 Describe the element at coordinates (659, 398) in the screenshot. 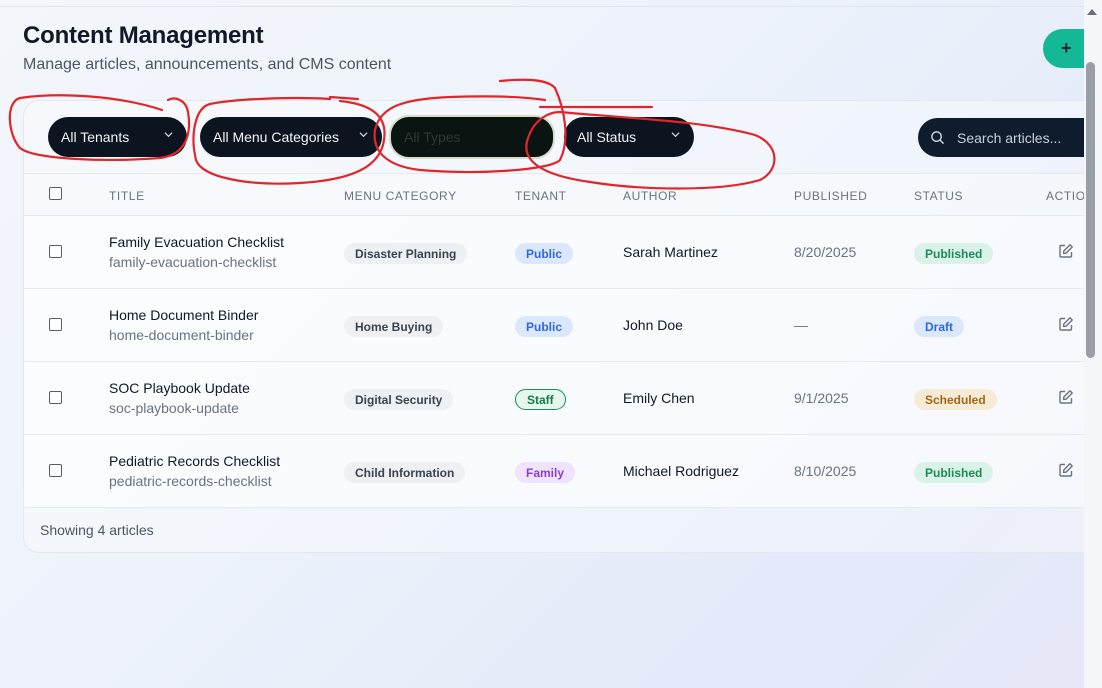

I see `author-name: Emily Chen` at that location.